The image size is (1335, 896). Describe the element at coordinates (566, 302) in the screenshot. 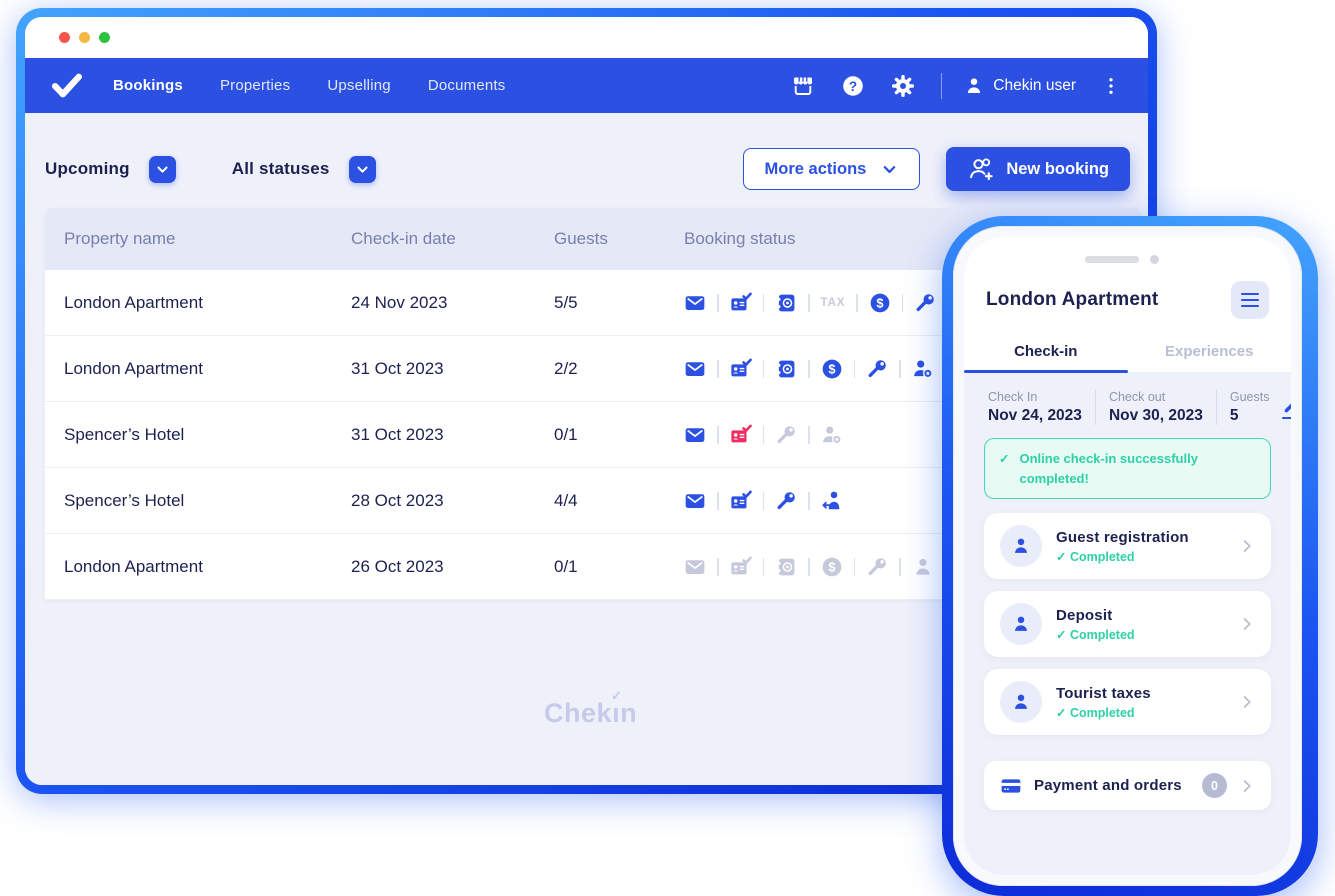

I see `guests-count: 5/5` at that location.